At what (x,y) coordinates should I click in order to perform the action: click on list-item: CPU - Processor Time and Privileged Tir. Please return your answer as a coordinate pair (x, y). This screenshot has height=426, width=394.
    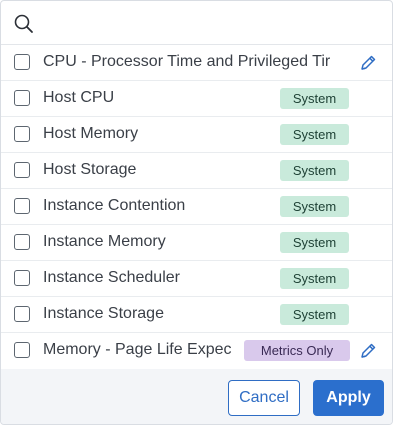
    Looking at the image, I should click on (196, 63).